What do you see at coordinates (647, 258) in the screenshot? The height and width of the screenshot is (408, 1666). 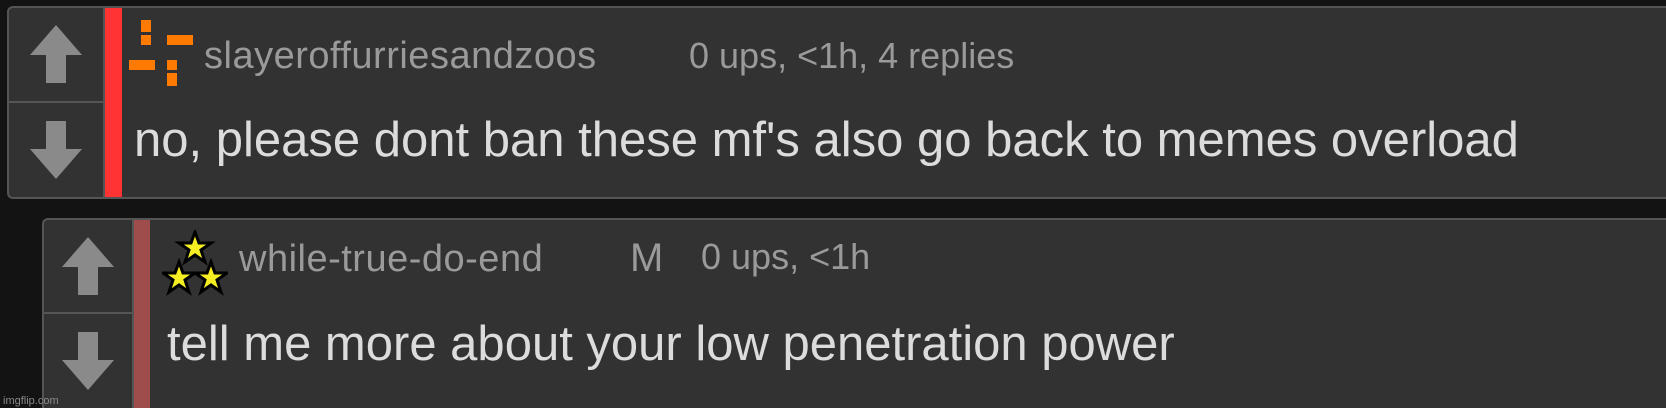 I see `mod-badge: M` at bounding box center [647, 258].